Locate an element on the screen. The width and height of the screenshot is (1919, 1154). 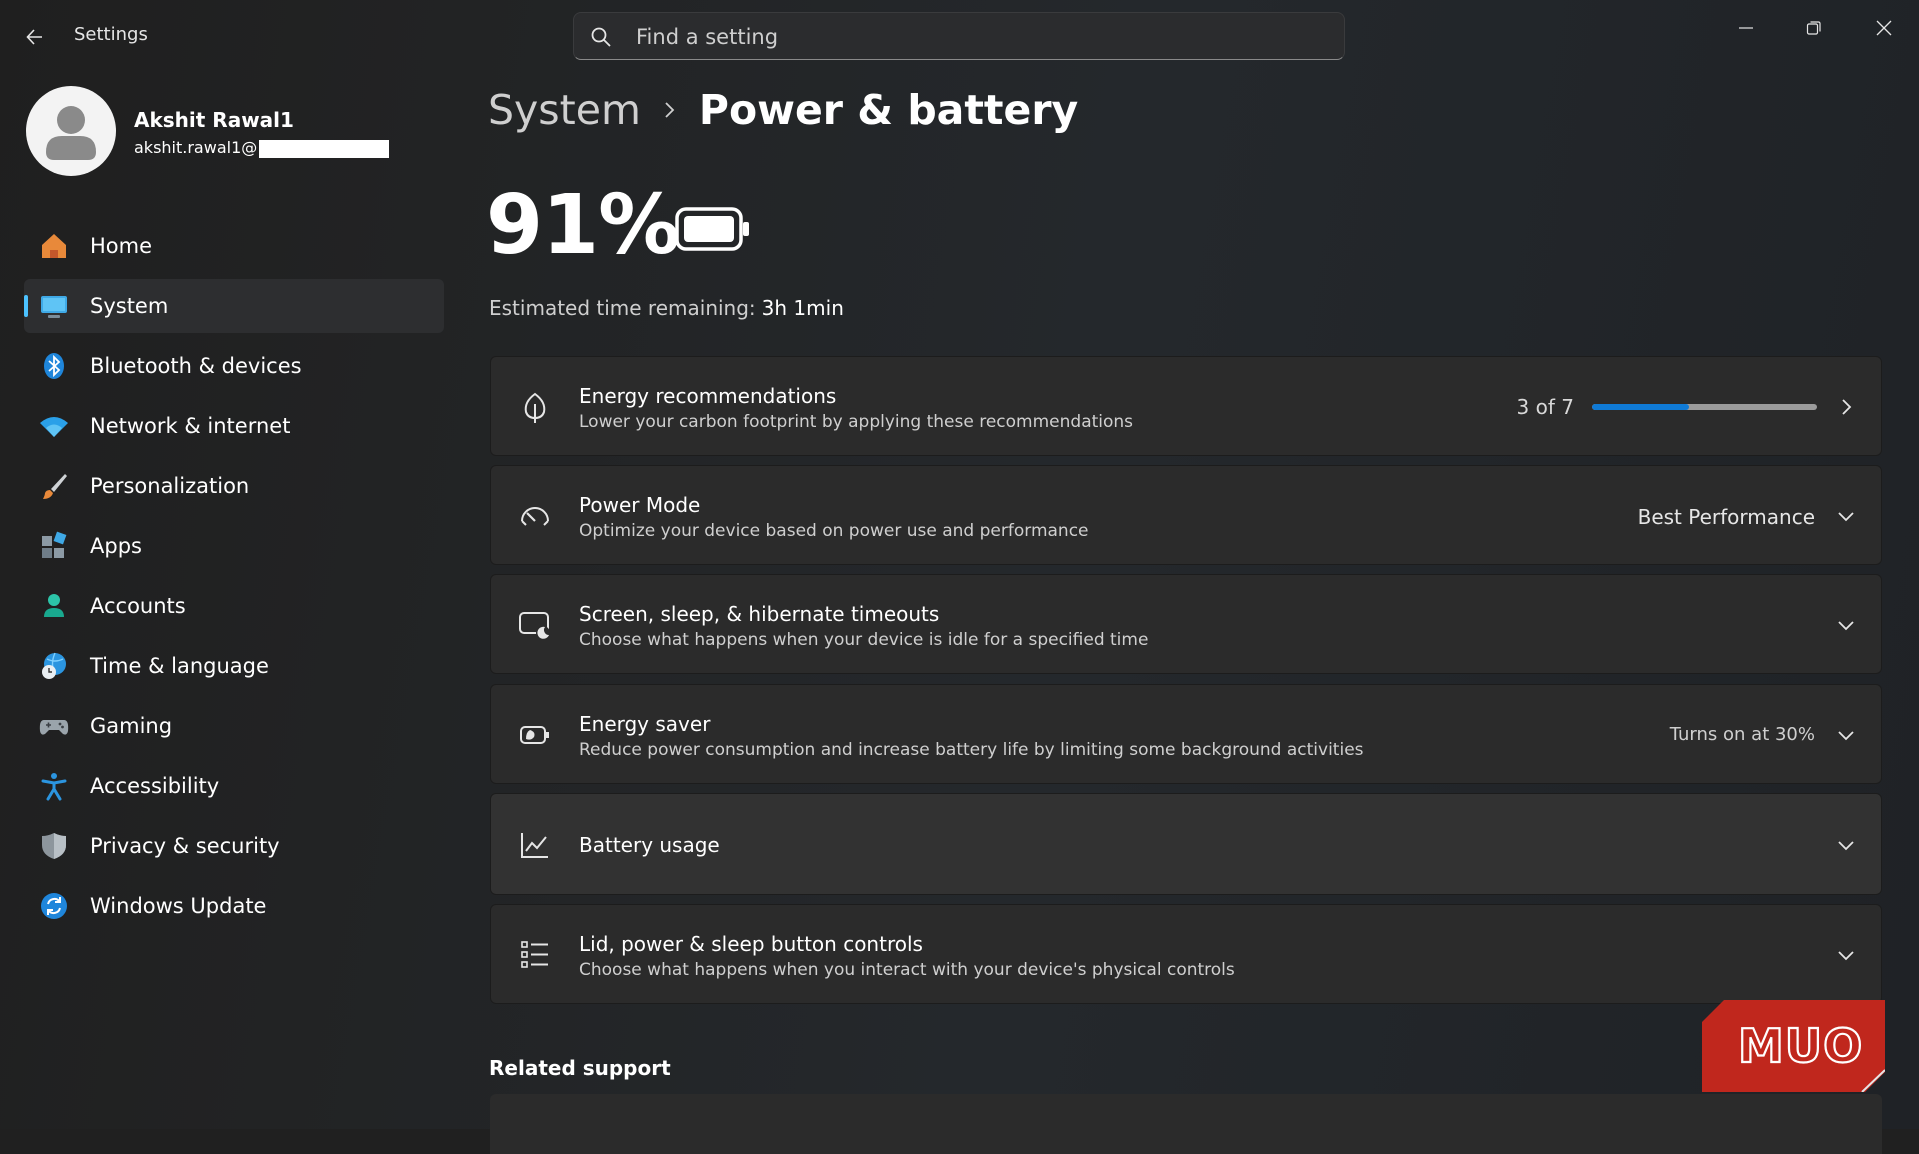
estimated-time-value: 3h 1min is located at coordinates (802, 308).